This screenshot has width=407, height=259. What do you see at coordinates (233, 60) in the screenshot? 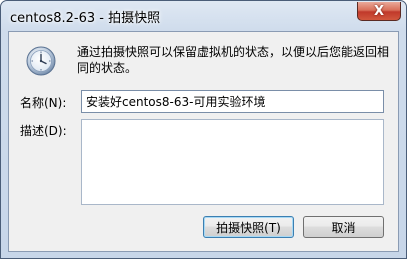
I see `info-message: 通过拍摄快照可以保留虚拟机的状态，以便以后您能返回相同的状态。` at bounding box center [233, 60].